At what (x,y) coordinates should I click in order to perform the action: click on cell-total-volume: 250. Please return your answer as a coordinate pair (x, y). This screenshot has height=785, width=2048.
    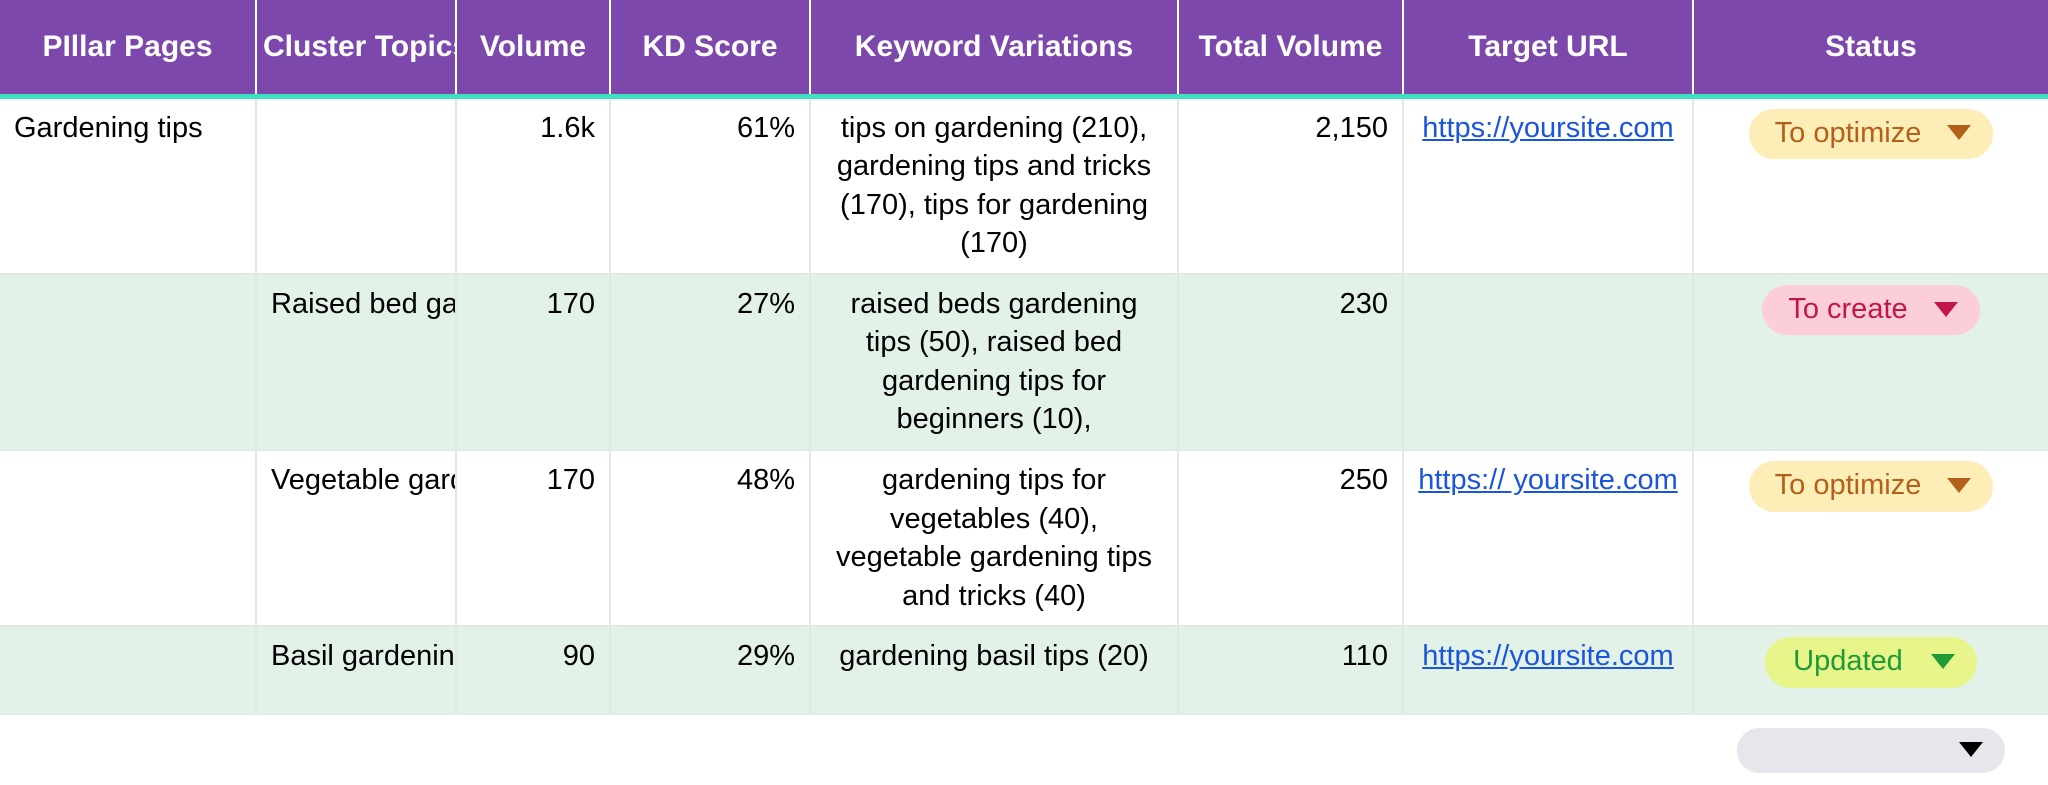
    Looking at the image, I should click on (1291, 539).